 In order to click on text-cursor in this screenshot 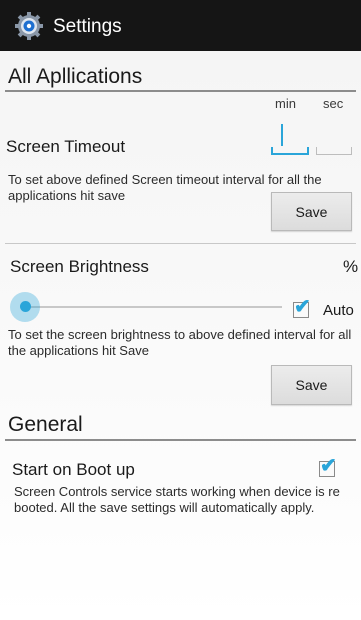, I will do `click(282, 135)`.